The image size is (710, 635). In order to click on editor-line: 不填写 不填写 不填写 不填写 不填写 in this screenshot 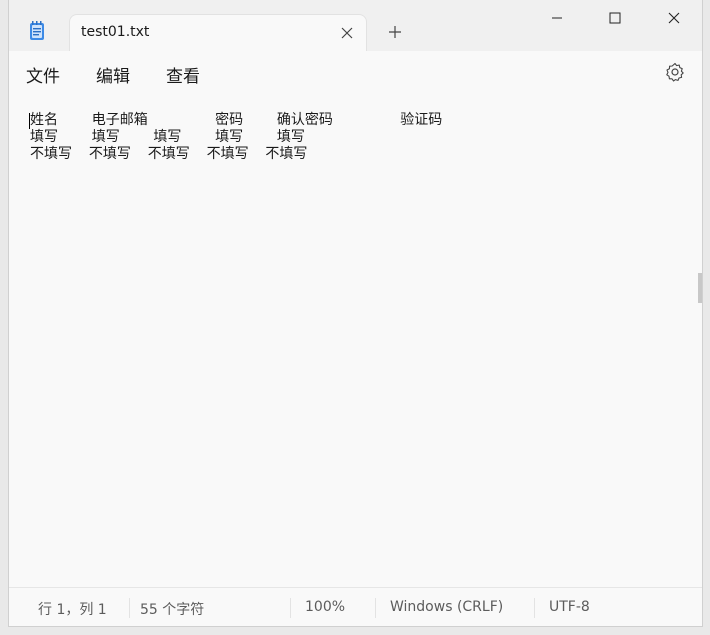, I will do `click(169, 154)`.